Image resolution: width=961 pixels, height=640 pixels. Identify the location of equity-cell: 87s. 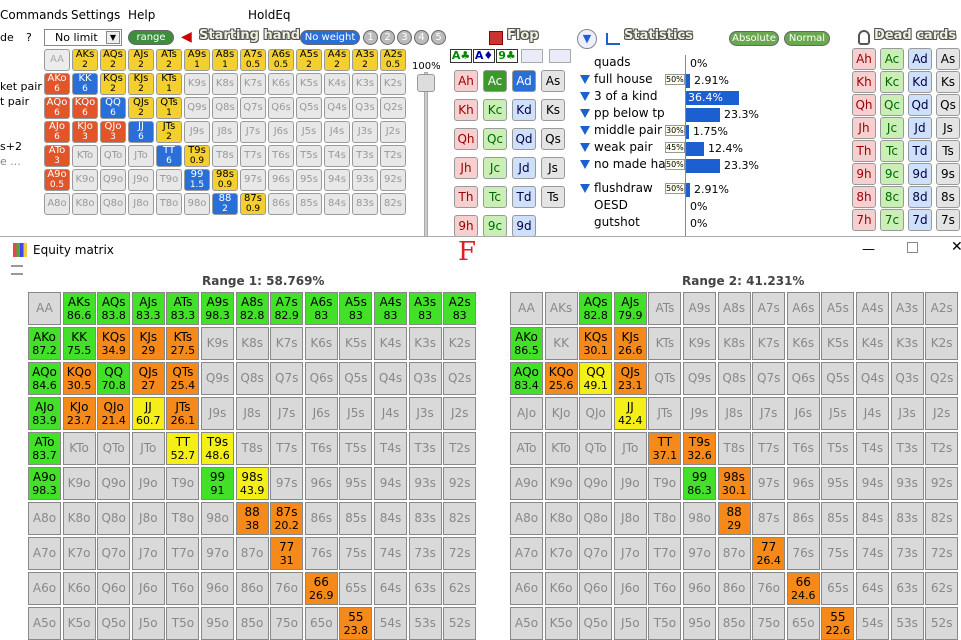
(769, 518).